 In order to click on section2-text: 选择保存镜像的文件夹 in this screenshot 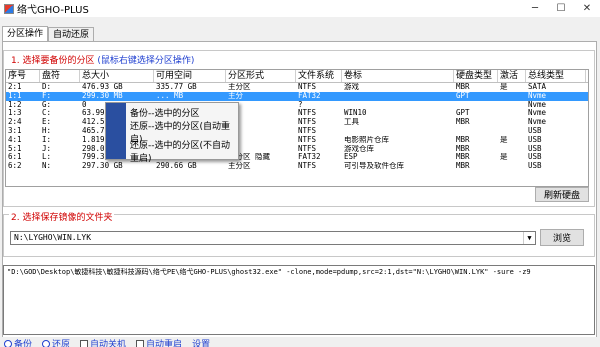, I will do `click(67, 218)`.